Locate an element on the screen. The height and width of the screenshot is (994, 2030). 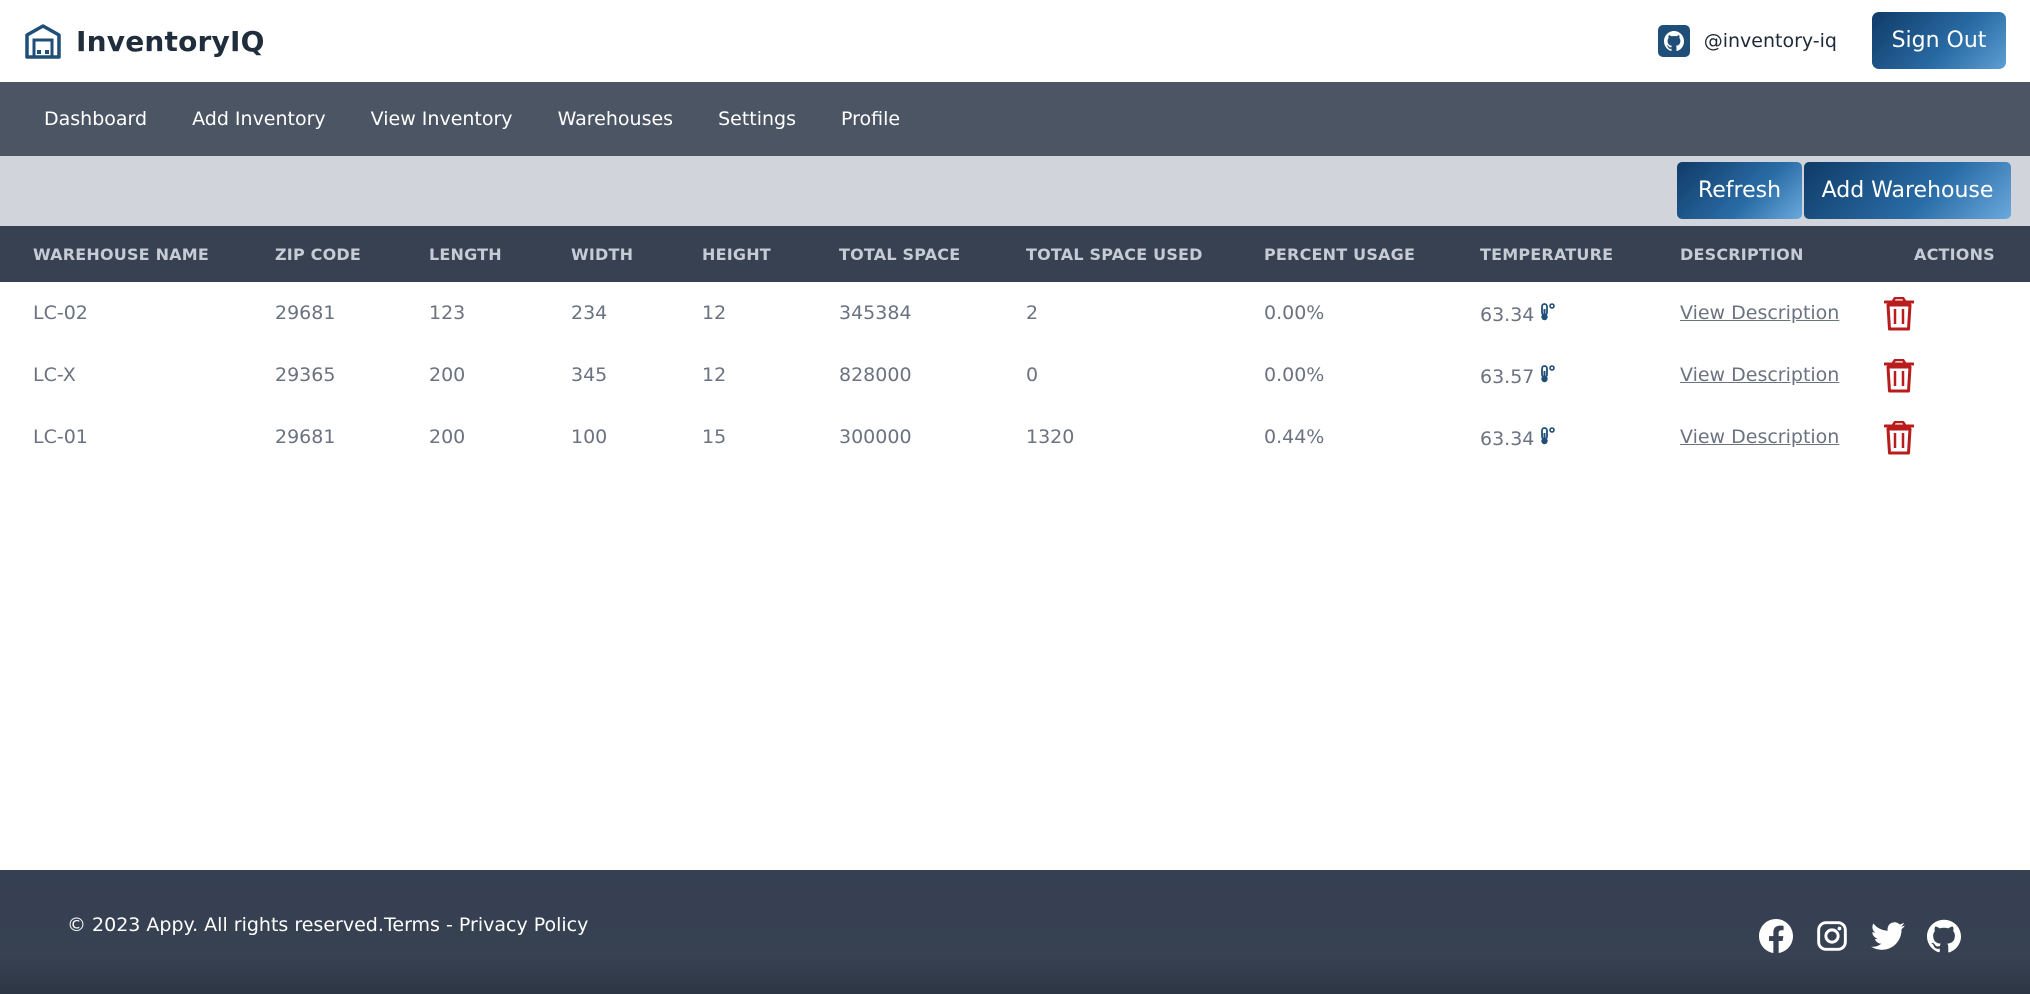
col-actions: ACTIONS is located at coordinates (1954, 254).